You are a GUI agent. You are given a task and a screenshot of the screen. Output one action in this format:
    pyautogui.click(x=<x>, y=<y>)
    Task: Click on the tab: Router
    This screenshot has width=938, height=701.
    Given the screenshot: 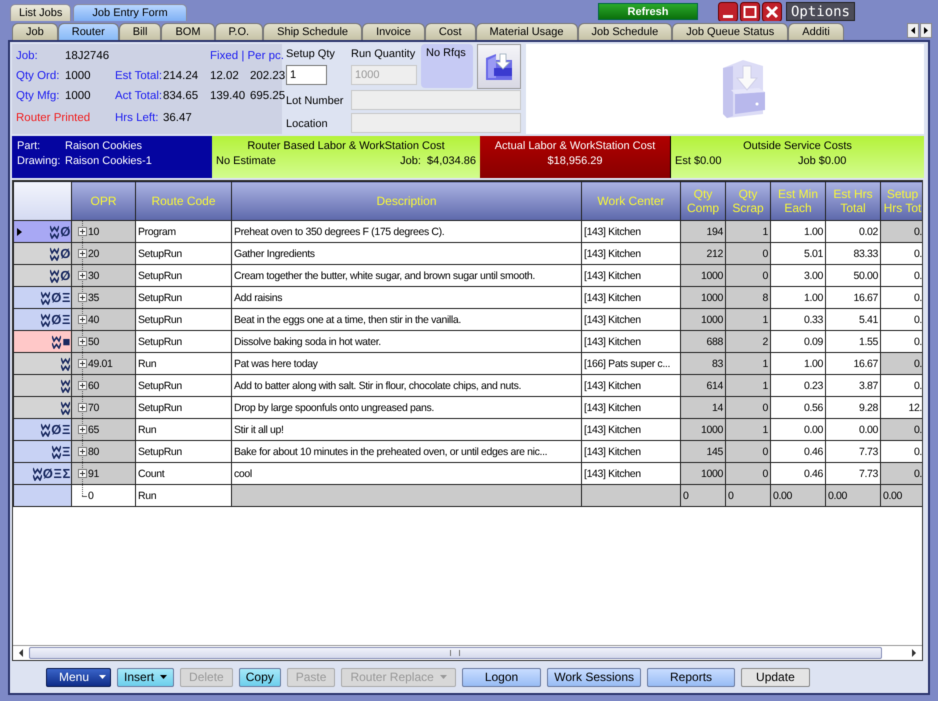 What is the action you would take?
    pyautogui.click(x=88, y=31)
    